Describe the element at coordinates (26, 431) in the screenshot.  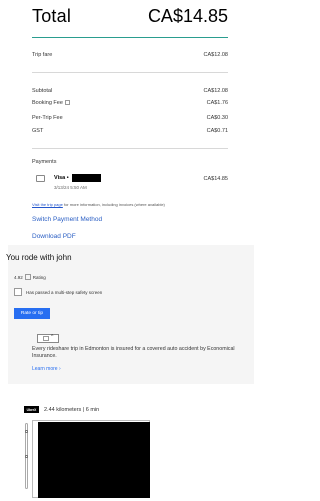
I see `pickup-marker-icon` at that location.